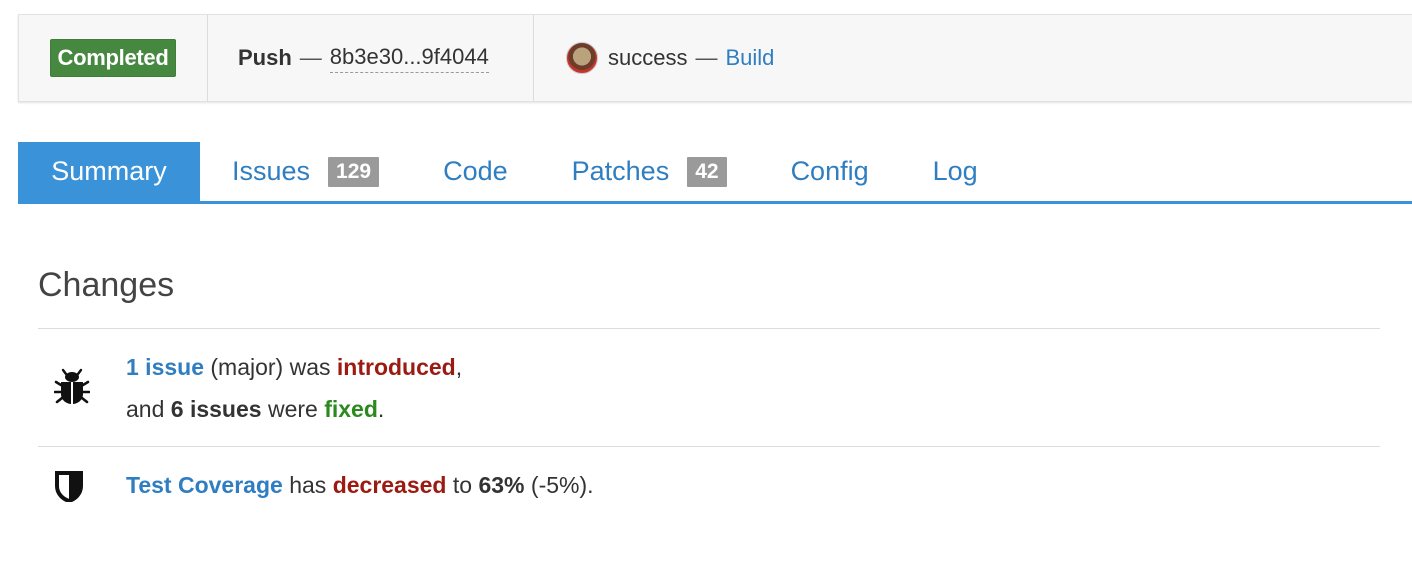  I want to click on issues-change-line-1: 1 issue (major) was introduced,, so click(294, 367).